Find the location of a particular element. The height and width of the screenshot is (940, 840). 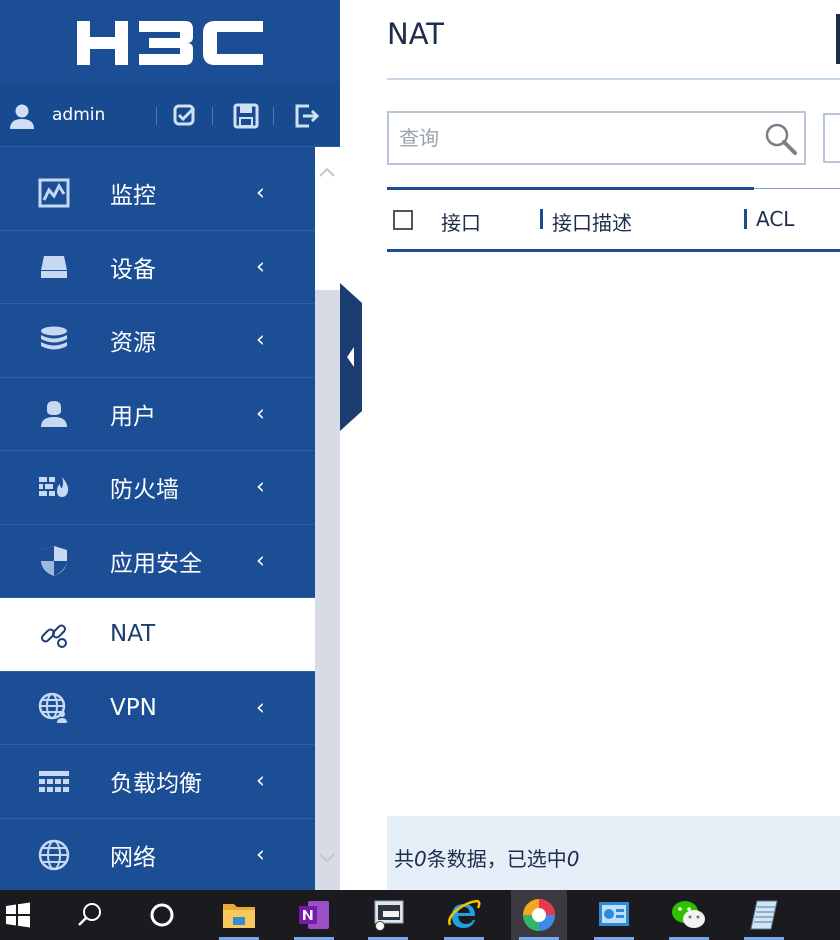

table-header: 接口 接口描述 ACL is located at coordinates (613, 219).